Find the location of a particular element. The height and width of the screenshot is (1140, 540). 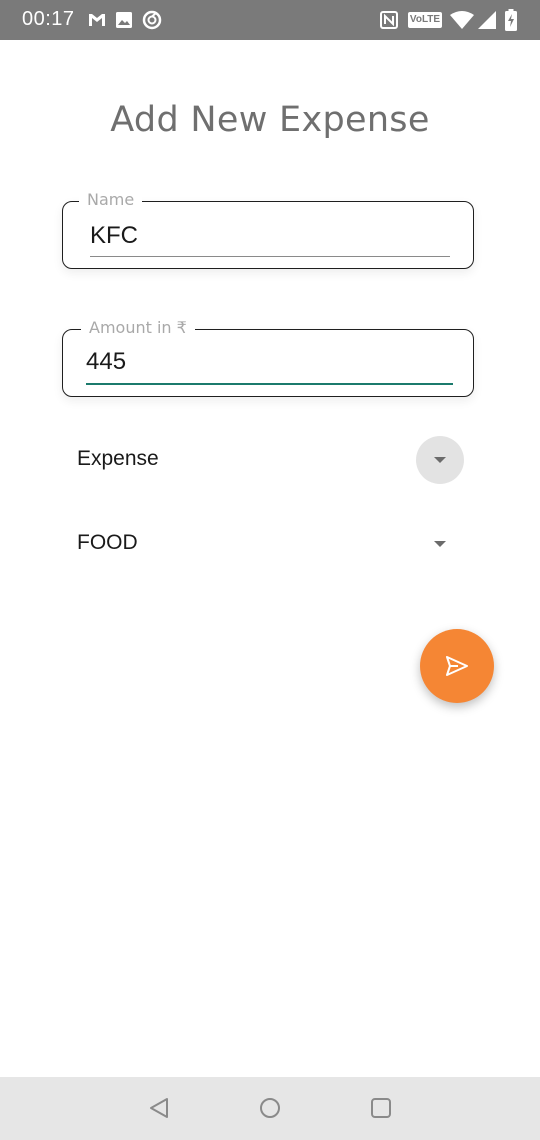

name-label: Name is located at coordinates (111, 199).